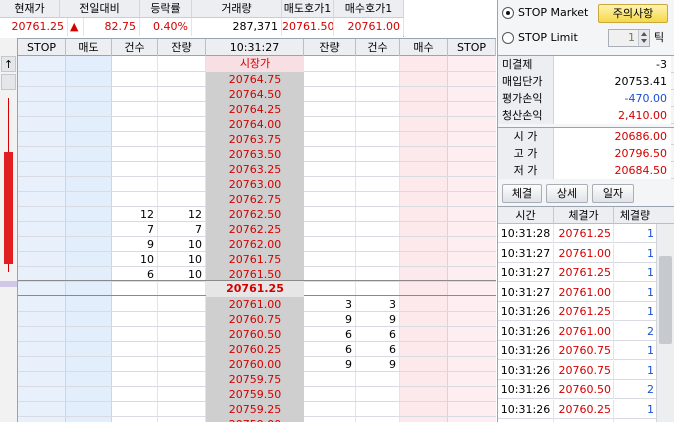 This screenshot has height=422, width=674. I want to click on ask-price: 20764.00, so click(255, 124).